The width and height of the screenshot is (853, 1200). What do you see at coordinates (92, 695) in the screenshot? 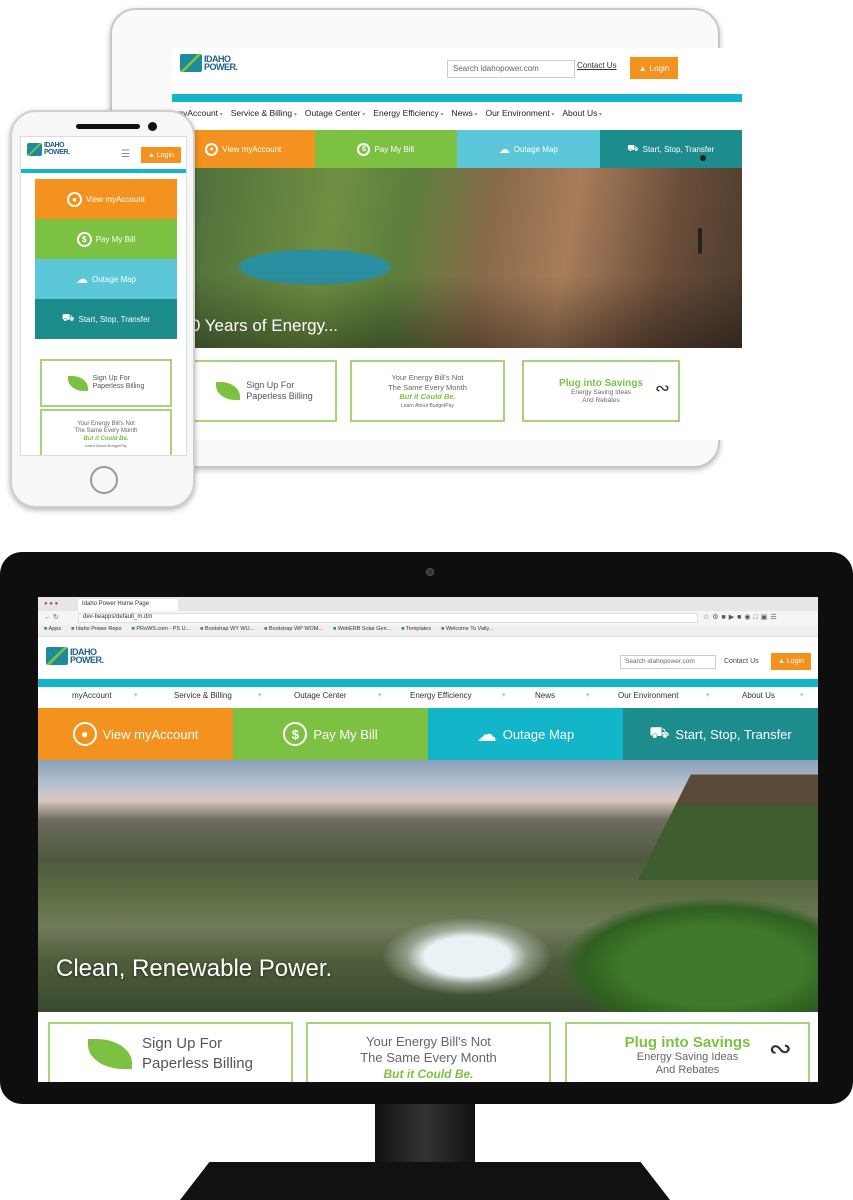
I see `nav-item-myaccount: myAccount` at bounding box center [92, 695].